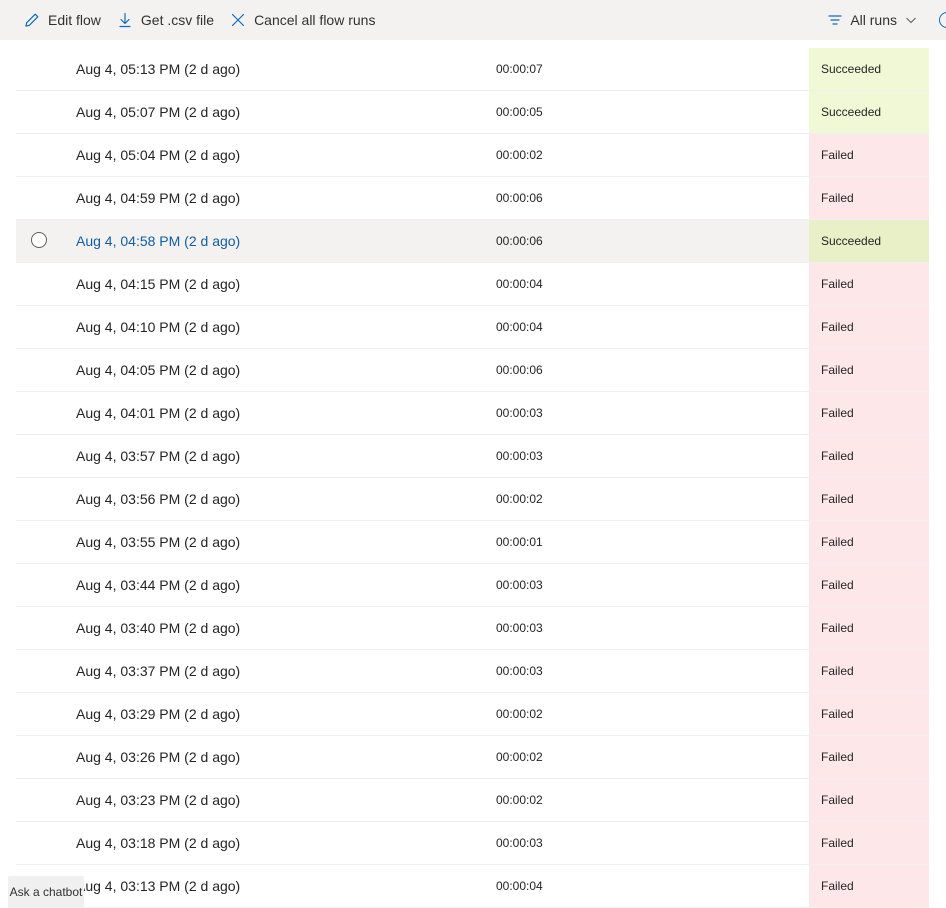 This screenshot has height=908, width=946. I want to click on run-start-time: Aug 4, 04:15 PM (2 d ago), so click(158, 284).